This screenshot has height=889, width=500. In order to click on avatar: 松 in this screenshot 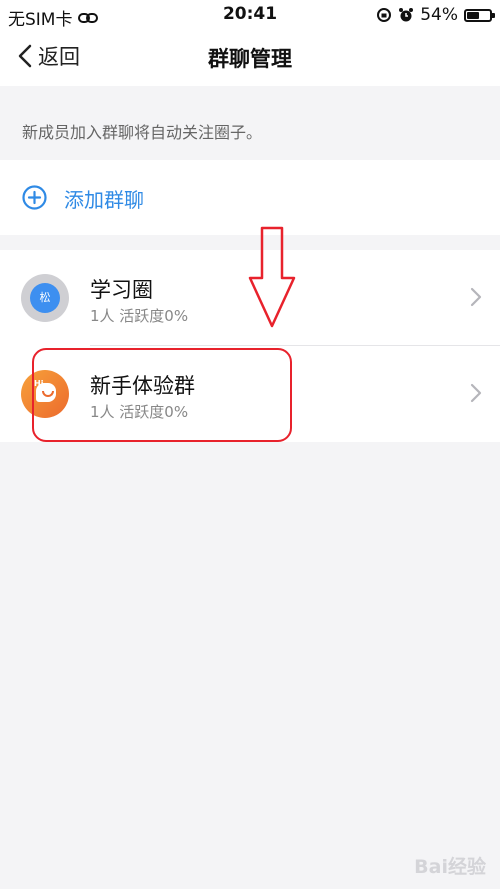, I will do `click(45, 298)`.